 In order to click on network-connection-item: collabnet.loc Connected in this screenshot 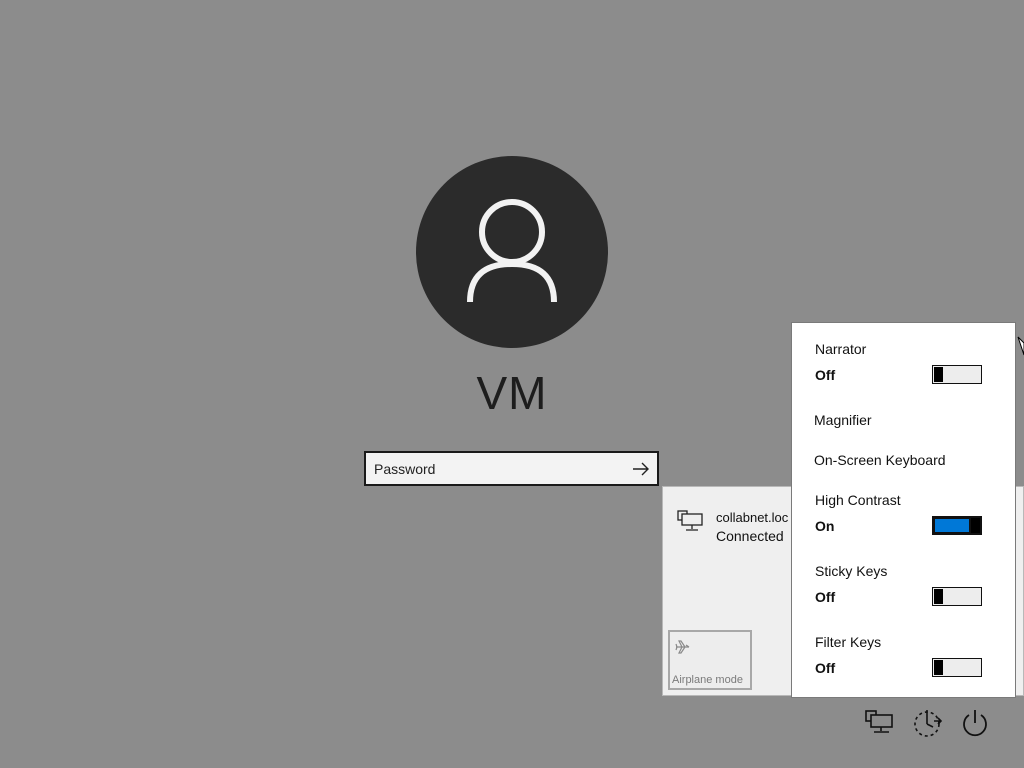, I will do `click(737, 529)`.